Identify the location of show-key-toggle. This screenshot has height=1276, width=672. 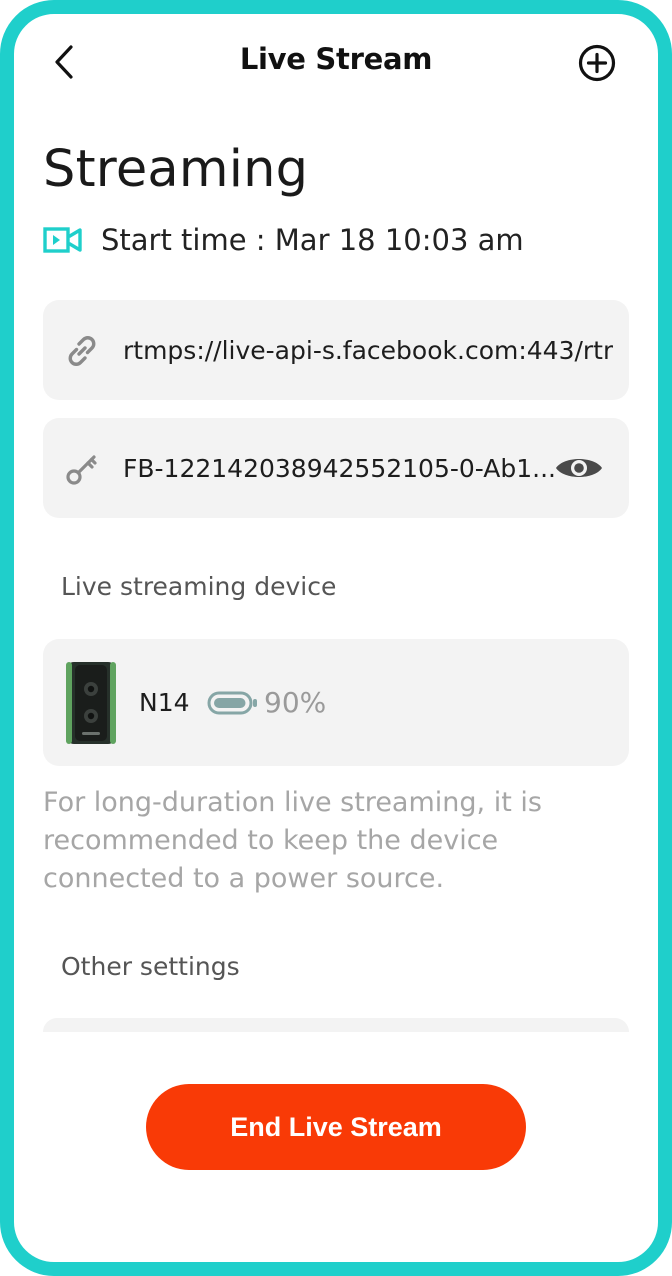
(579, 468).